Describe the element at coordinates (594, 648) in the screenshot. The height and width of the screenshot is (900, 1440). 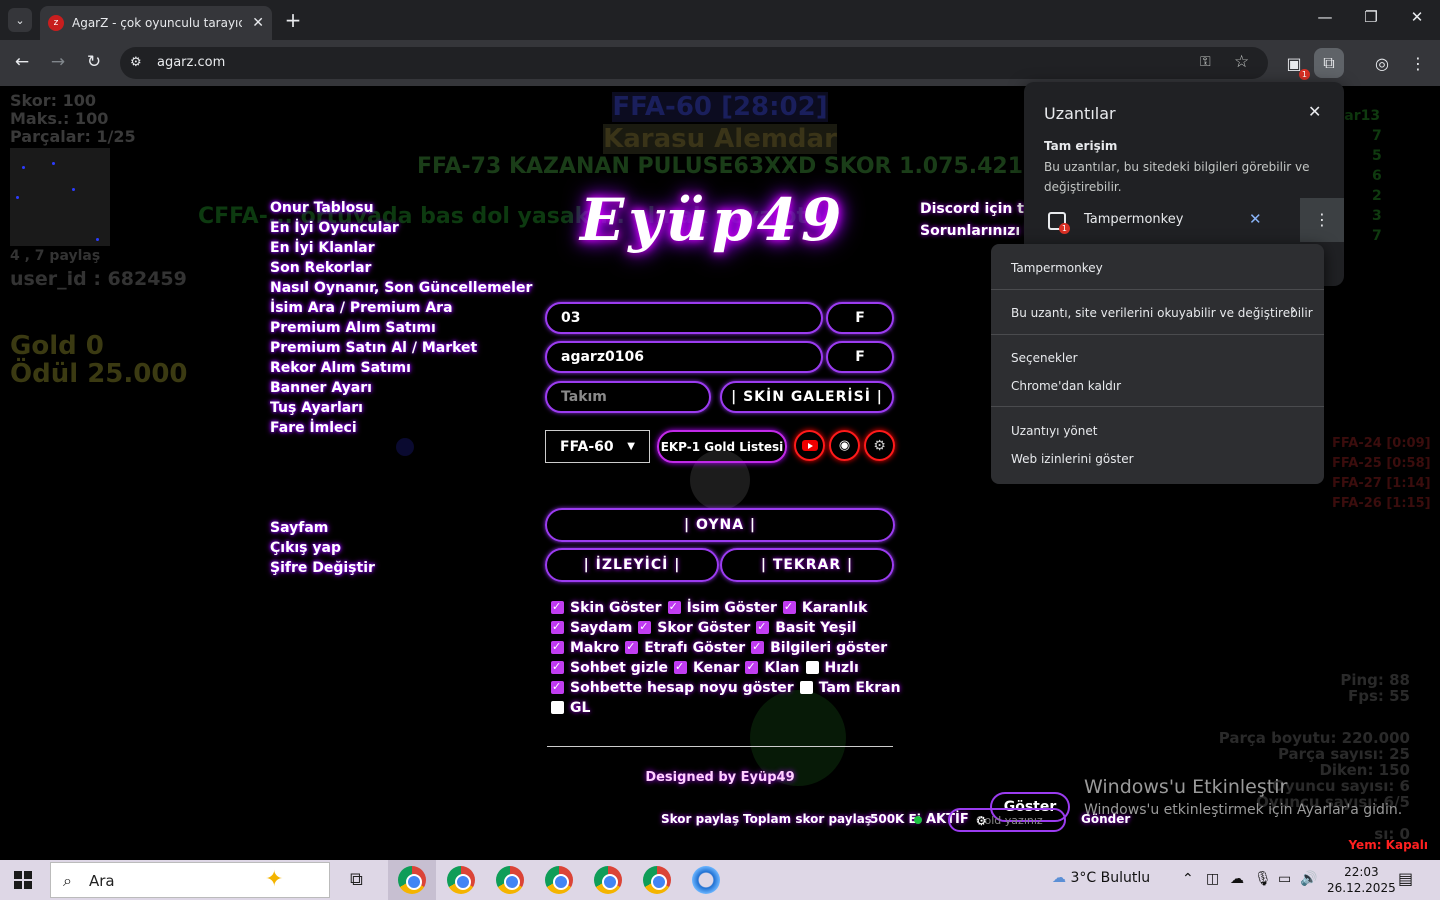
I see `checkbox-label: Makro` at that location.